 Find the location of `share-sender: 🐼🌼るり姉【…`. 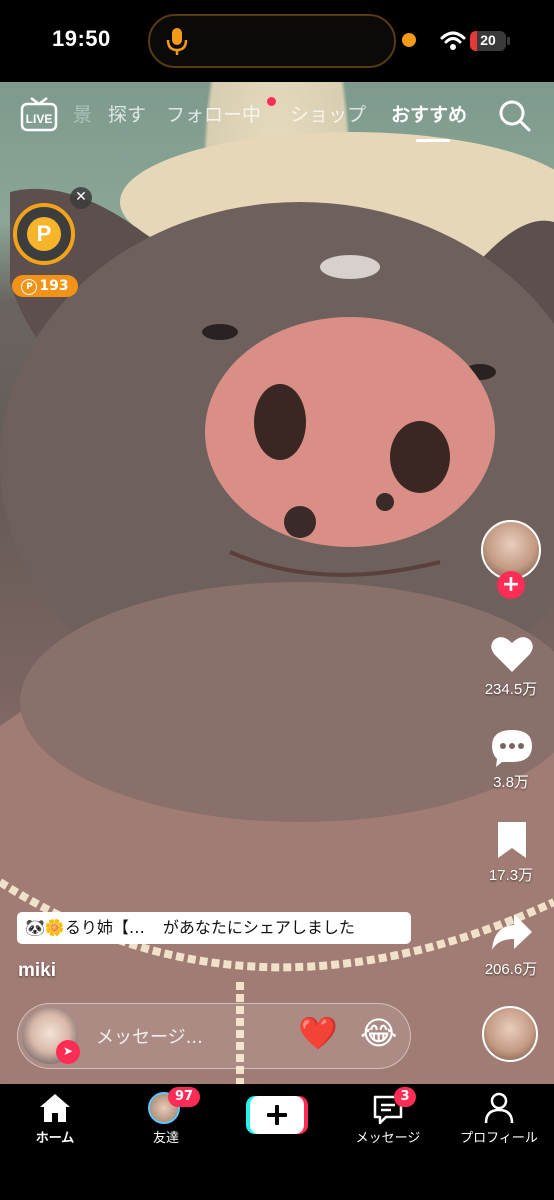

share-sender: 🐼🌼るり姉【… is located at coordinates (85, 927).